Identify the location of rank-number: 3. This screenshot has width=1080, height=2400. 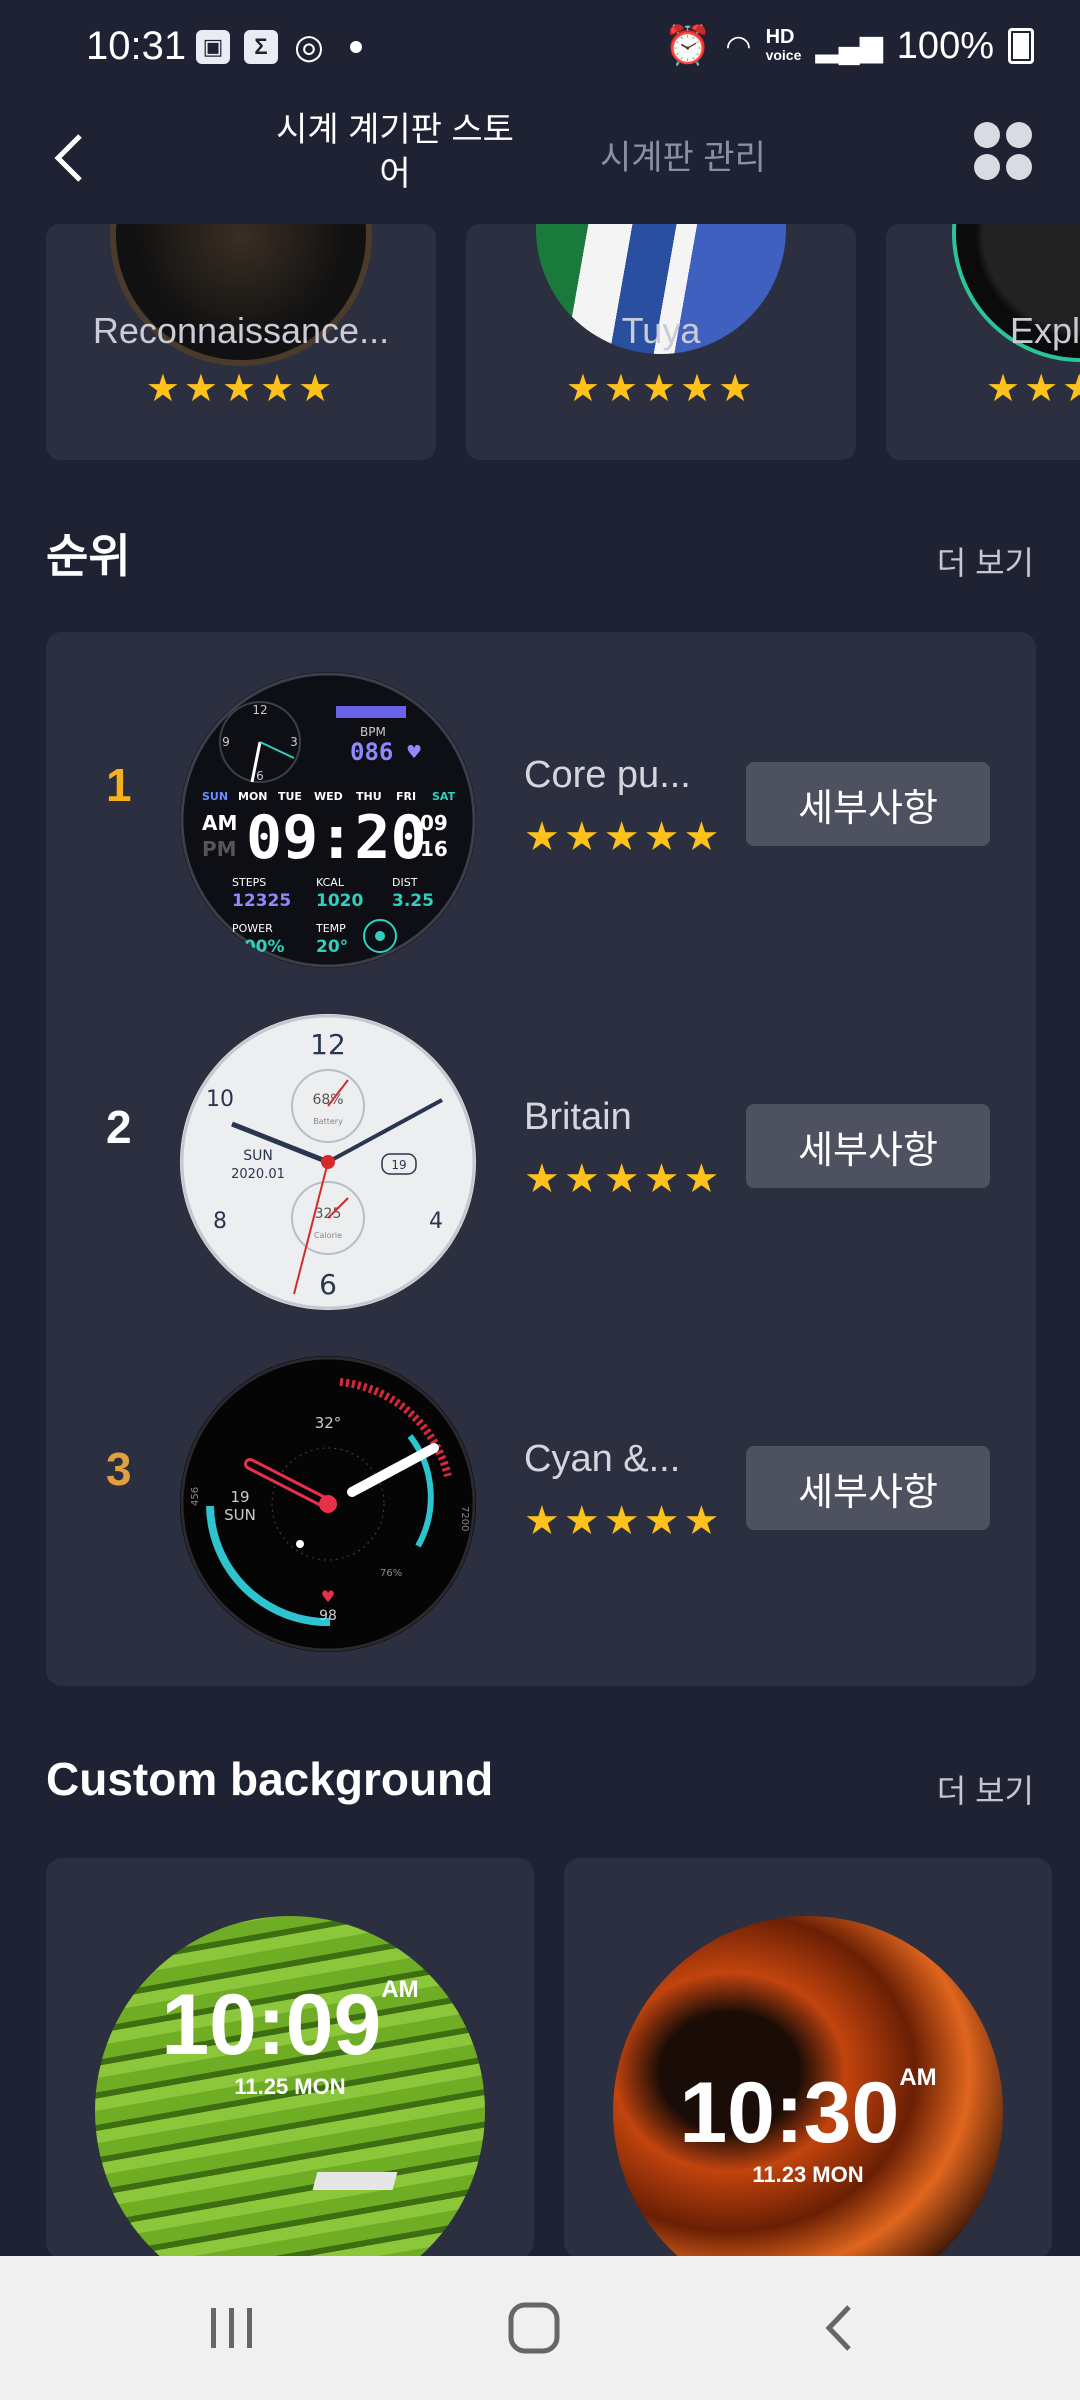
(119, 1469).